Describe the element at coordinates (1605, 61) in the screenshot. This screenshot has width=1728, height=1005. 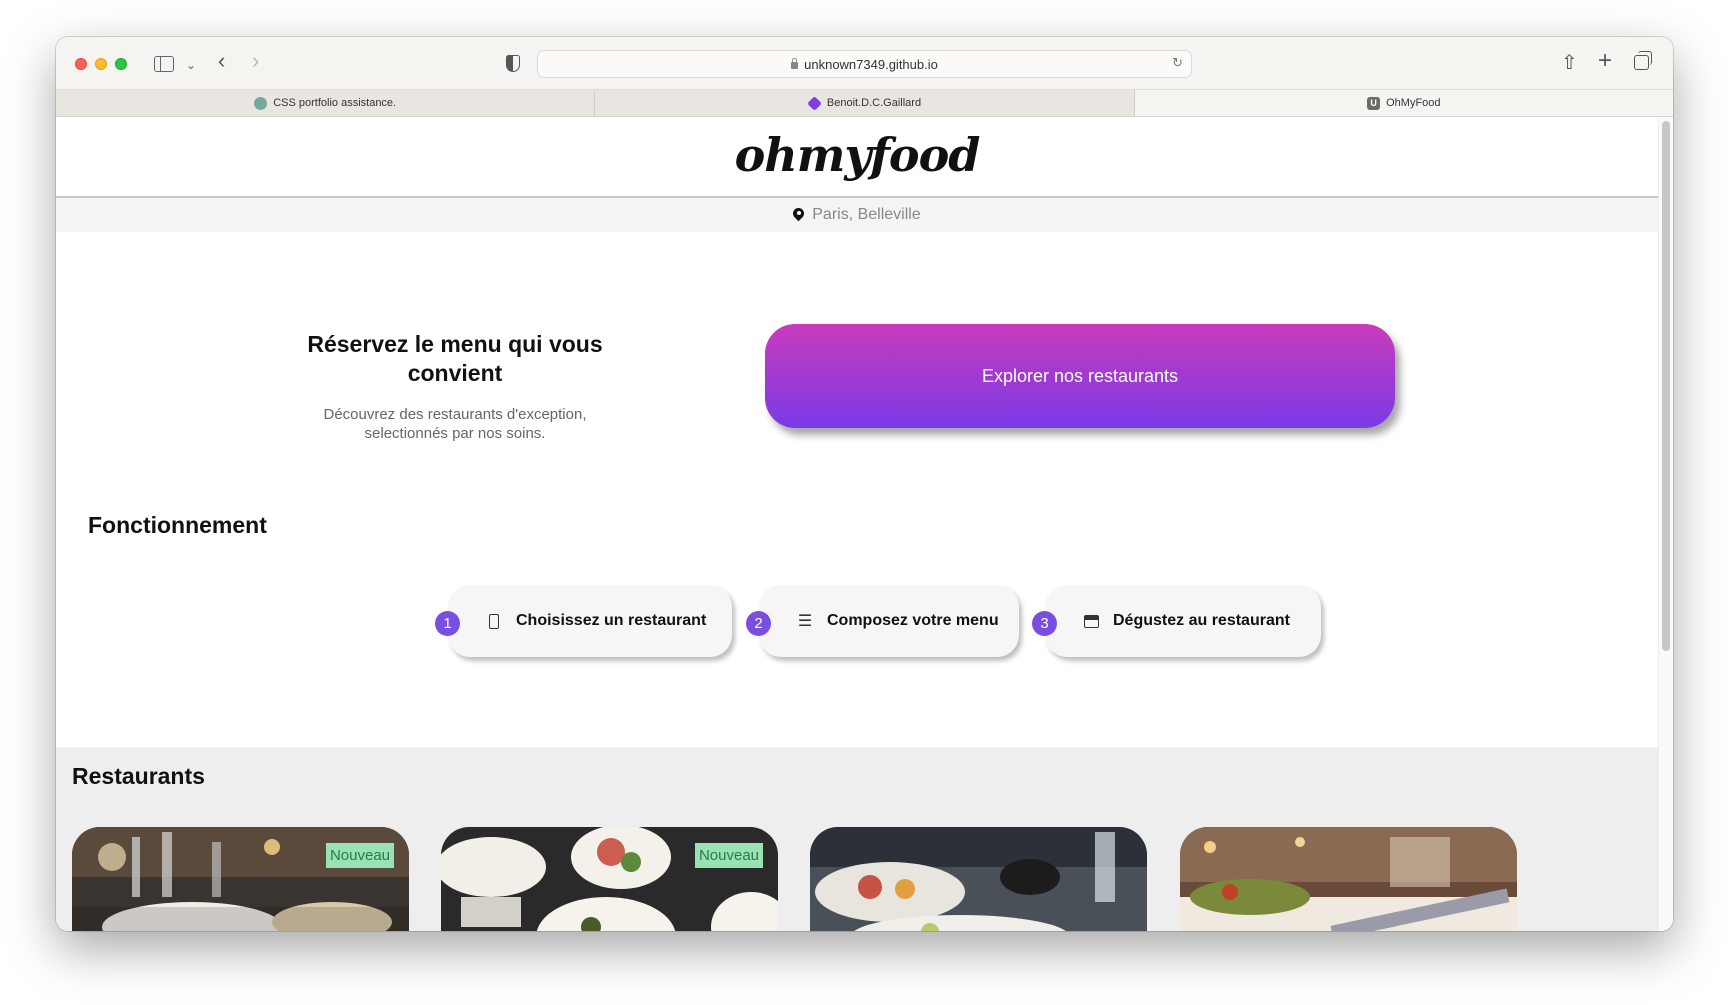
I see `new-tab-icon: +` at that location.